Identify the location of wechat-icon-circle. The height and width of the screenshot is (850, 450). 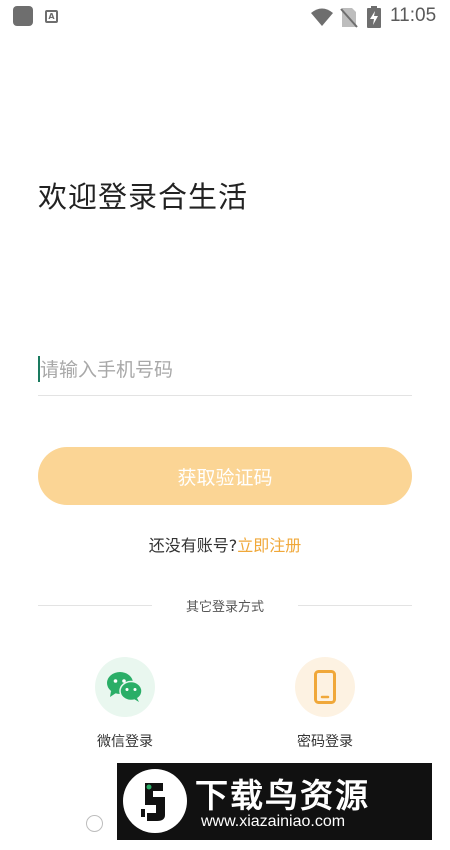
(125, 687).